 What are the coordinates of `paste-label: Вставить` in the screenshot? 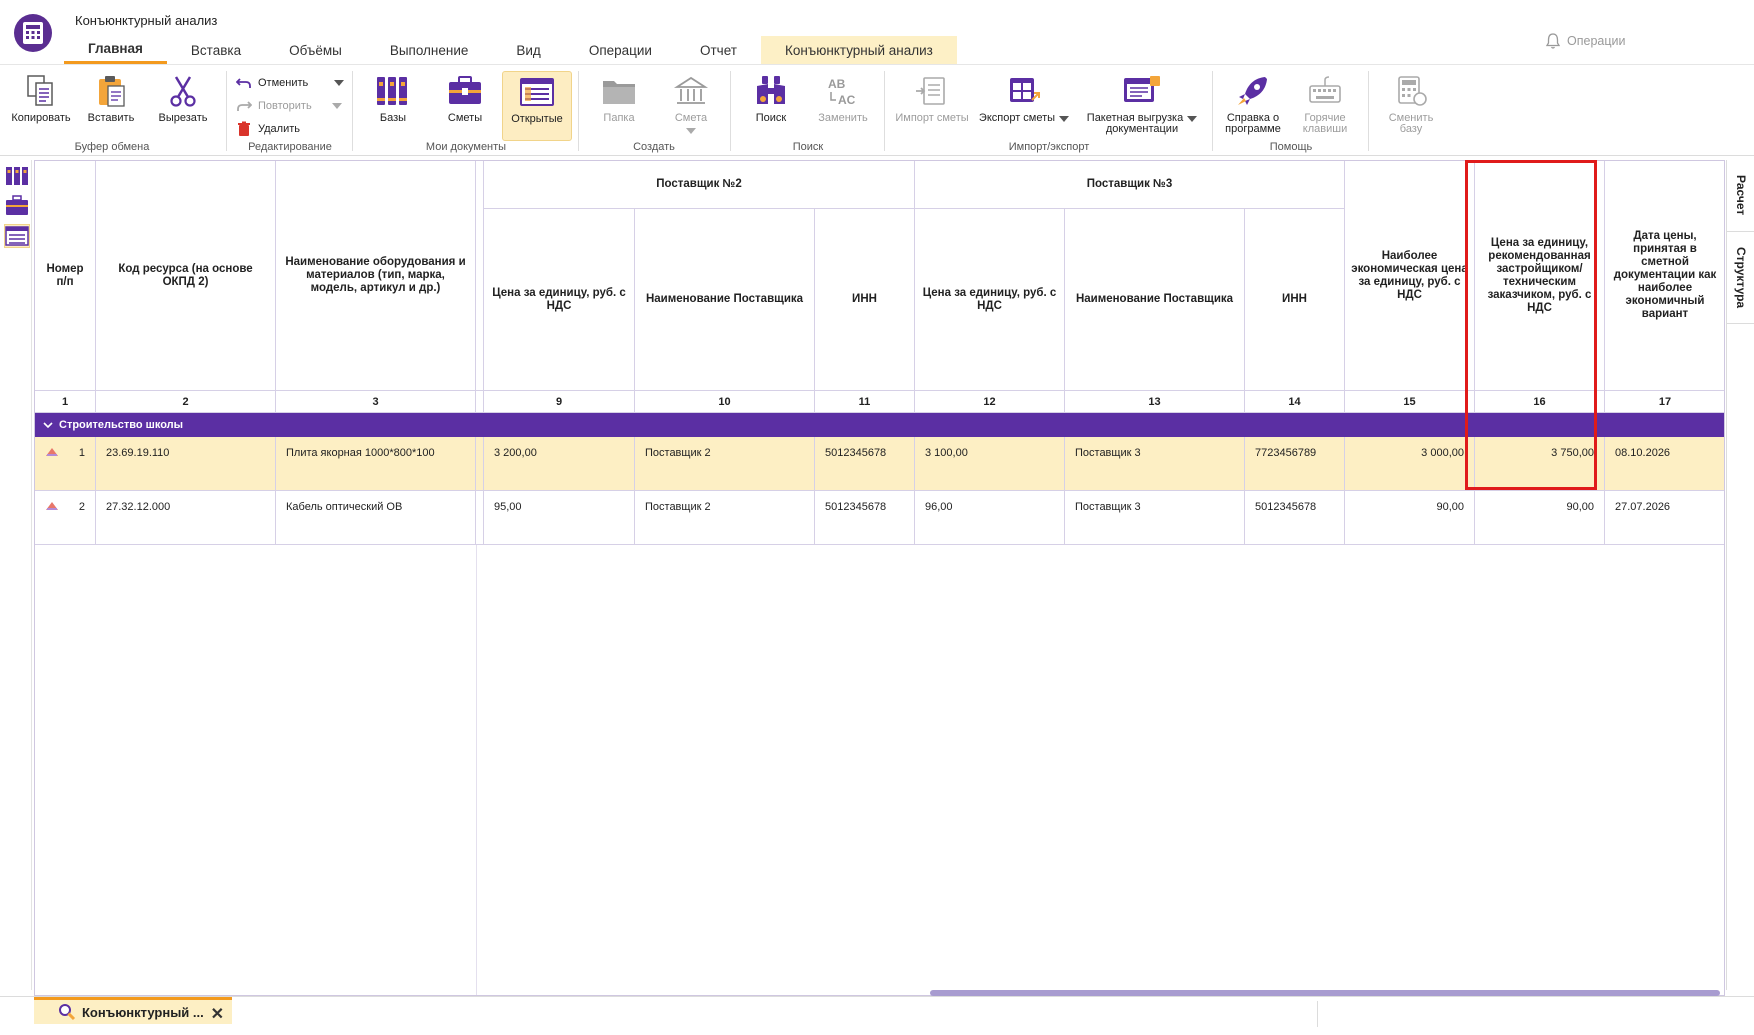 It's located at (111, 118).